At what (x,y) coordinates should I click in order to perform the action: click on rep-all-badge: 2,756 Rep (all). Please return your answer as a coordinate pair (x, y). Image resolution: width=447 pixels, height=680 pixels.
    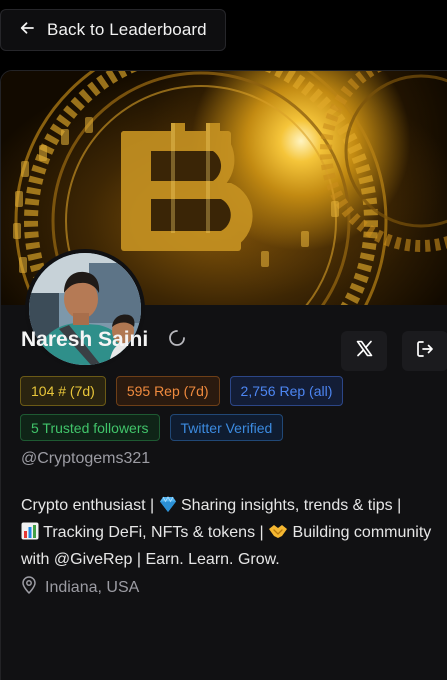
    Looking at the image, I should click on (286, 391).